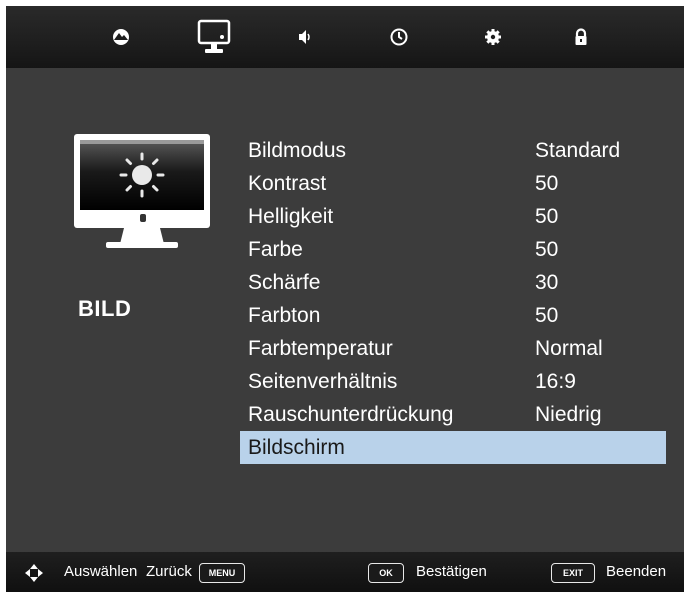  Describe the element at coordinates (105, 308) in the screenshot. I see `section-title: BILD` at that location.